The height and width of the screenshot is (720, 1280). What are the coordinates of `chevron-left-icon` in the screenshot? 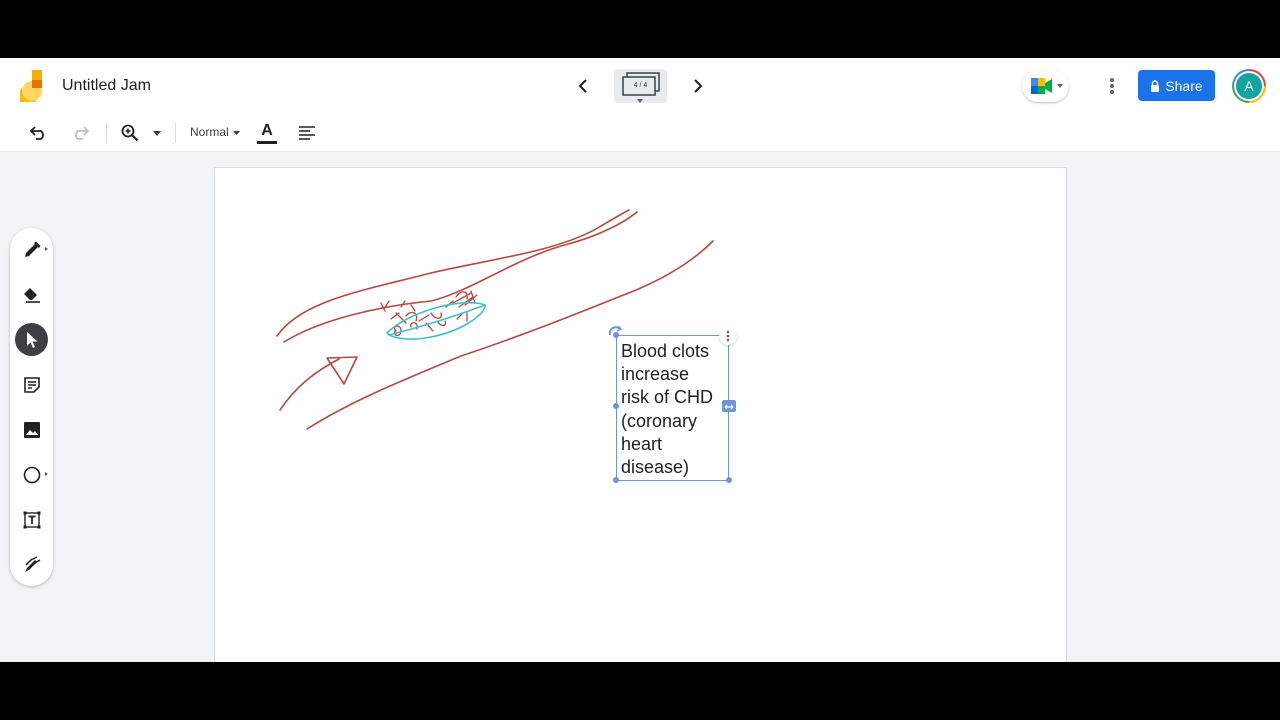 It's located at (582, 86).